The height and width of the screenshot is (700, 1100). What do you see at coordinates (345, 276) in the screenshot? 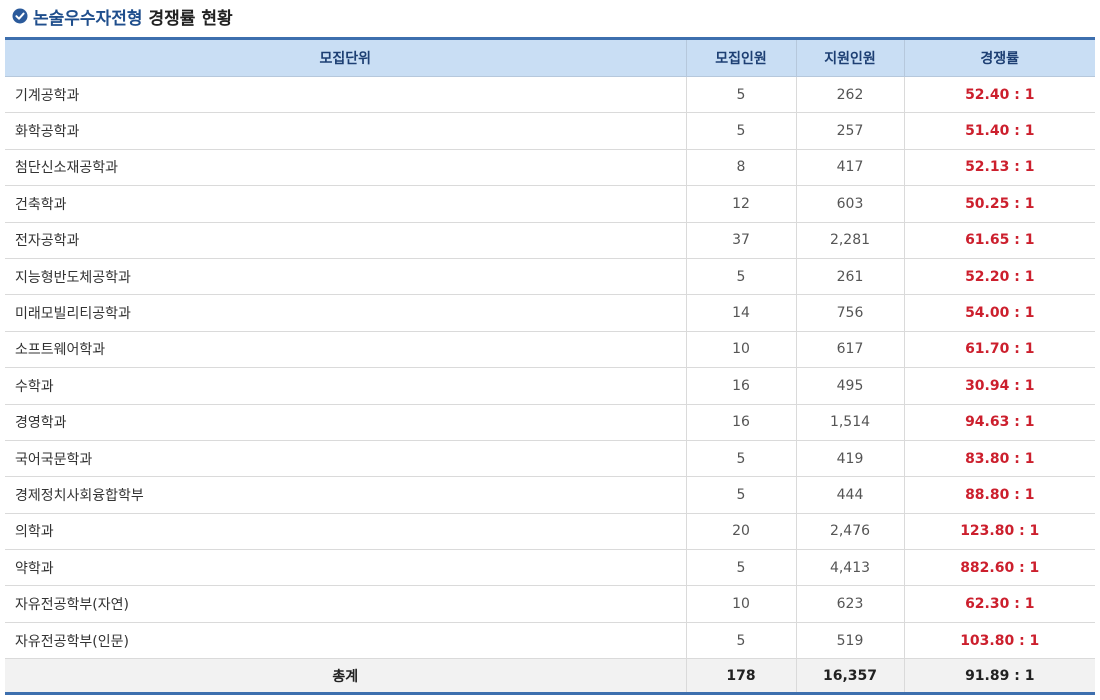
I see `cell-unit: 지능형반도체공학과` at bounding box center [345, 276].